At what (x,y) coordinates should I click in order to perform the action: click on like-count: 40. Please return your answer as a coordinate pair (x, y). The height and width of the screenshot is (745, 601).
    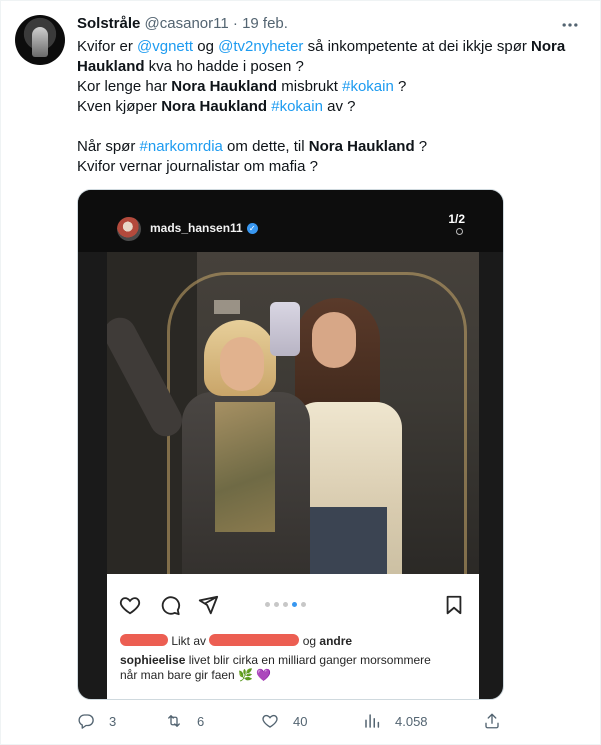
    Looking at the image, I should click on (300, 721).